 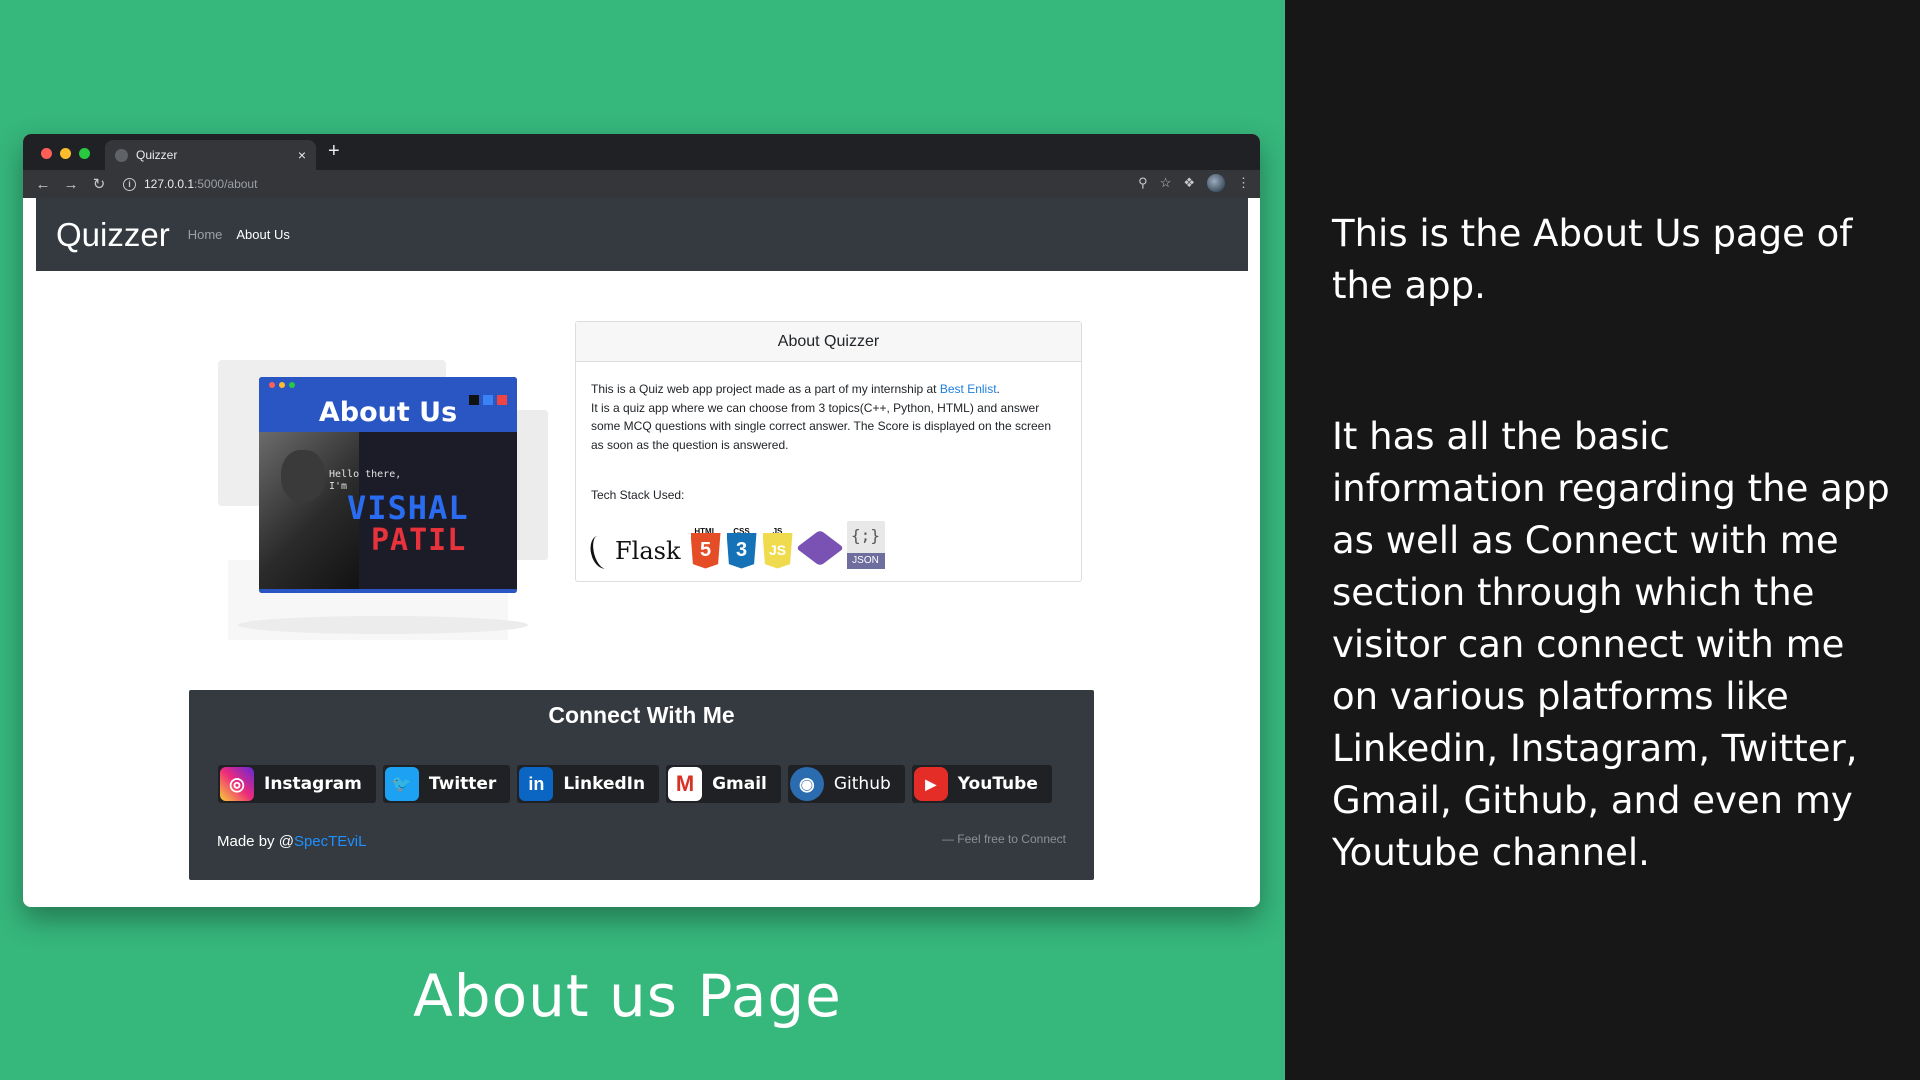 I want to click on linkedin-label: LinkedIn, so click(x=604, y=784).